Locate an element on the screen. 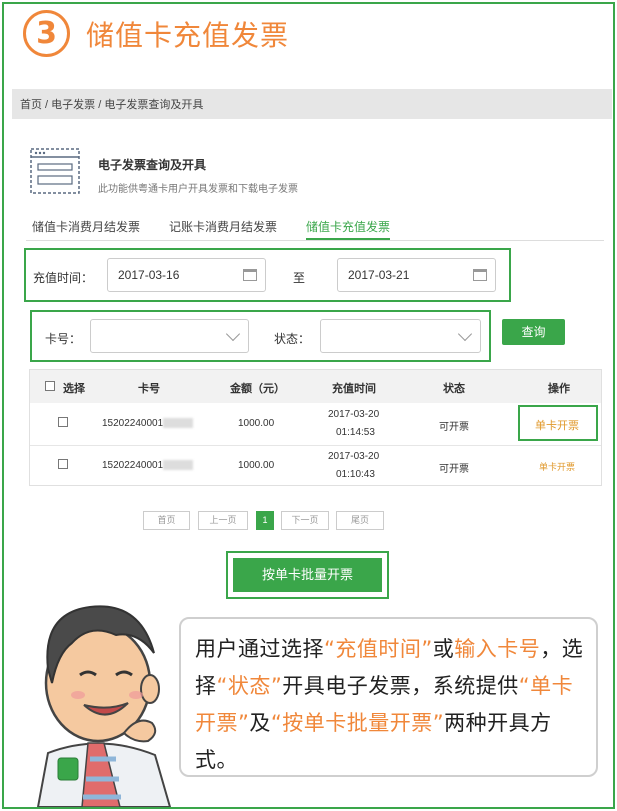 This screenshot has height=811, width=617. bubble-text: 或 is located at coordinates (443, 649).